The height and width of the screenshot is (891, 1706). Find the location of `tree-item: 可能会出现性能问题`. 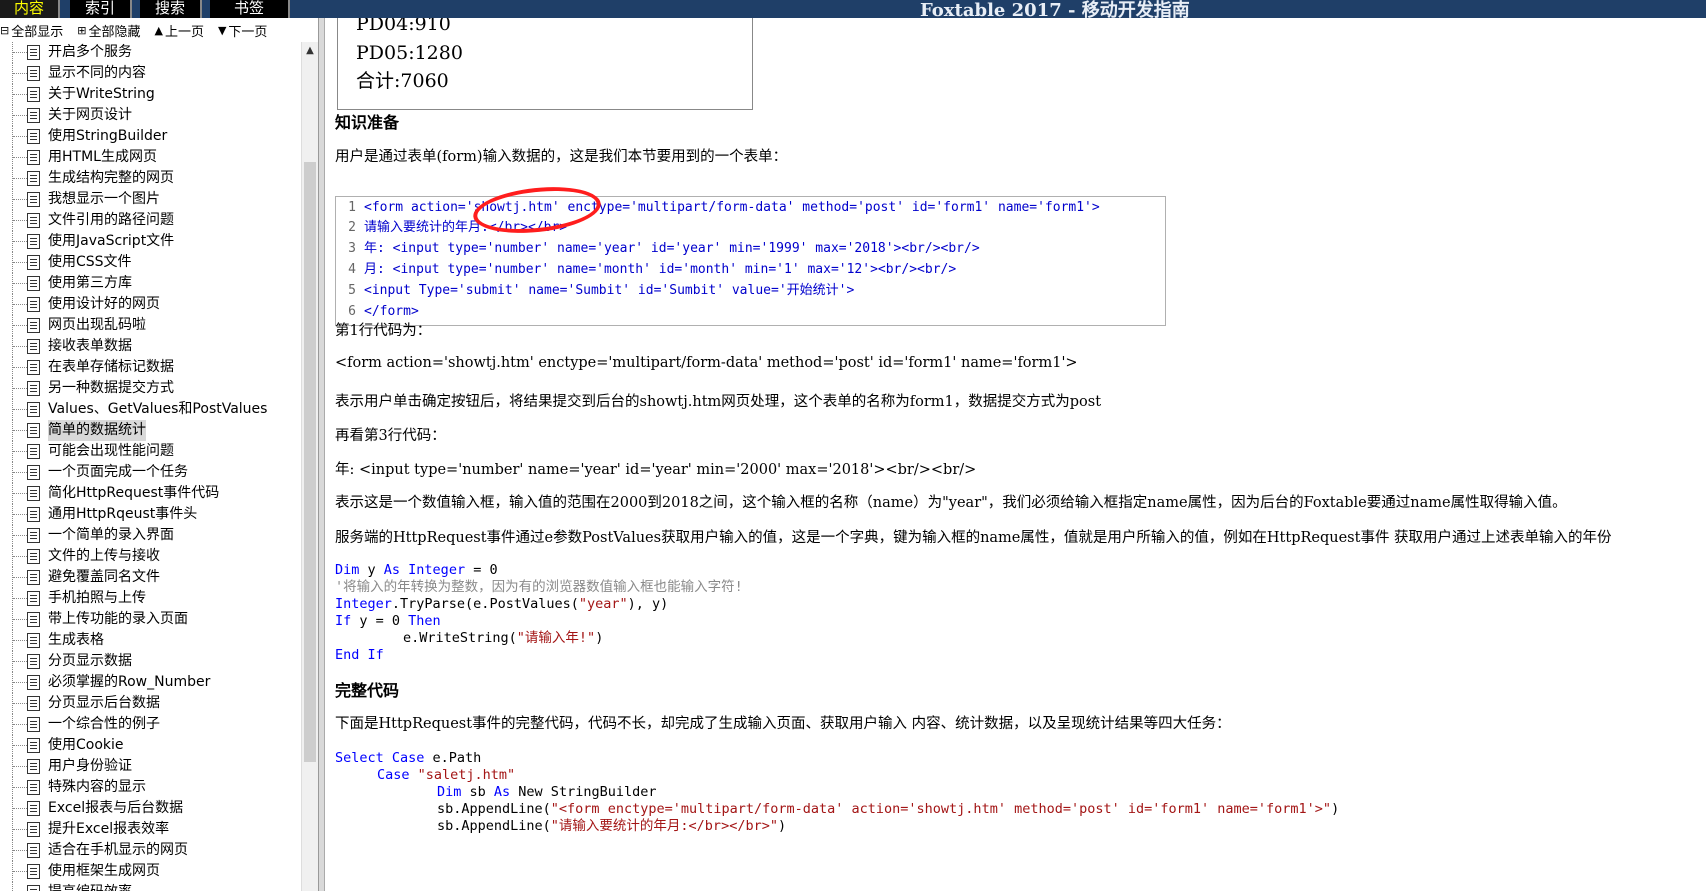

tree-item: 可能会出现性能问题 is located at coordinates (150, 451).